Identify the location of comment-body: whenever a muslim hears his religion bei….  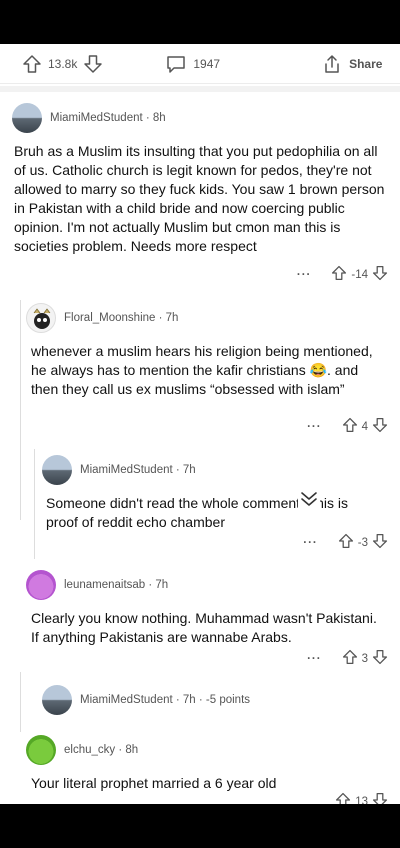
(202, 370).